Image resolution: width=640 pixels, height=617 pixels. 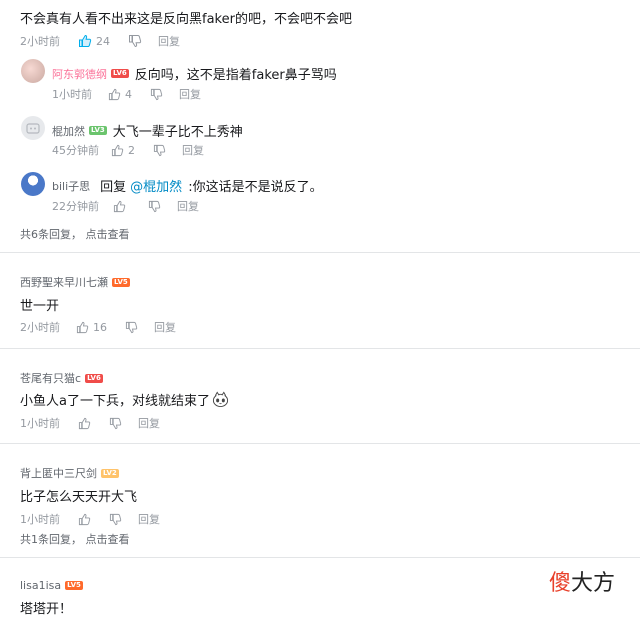 I want to click on username: 西野聖来早川七瀬, so click(x=64, y=282).